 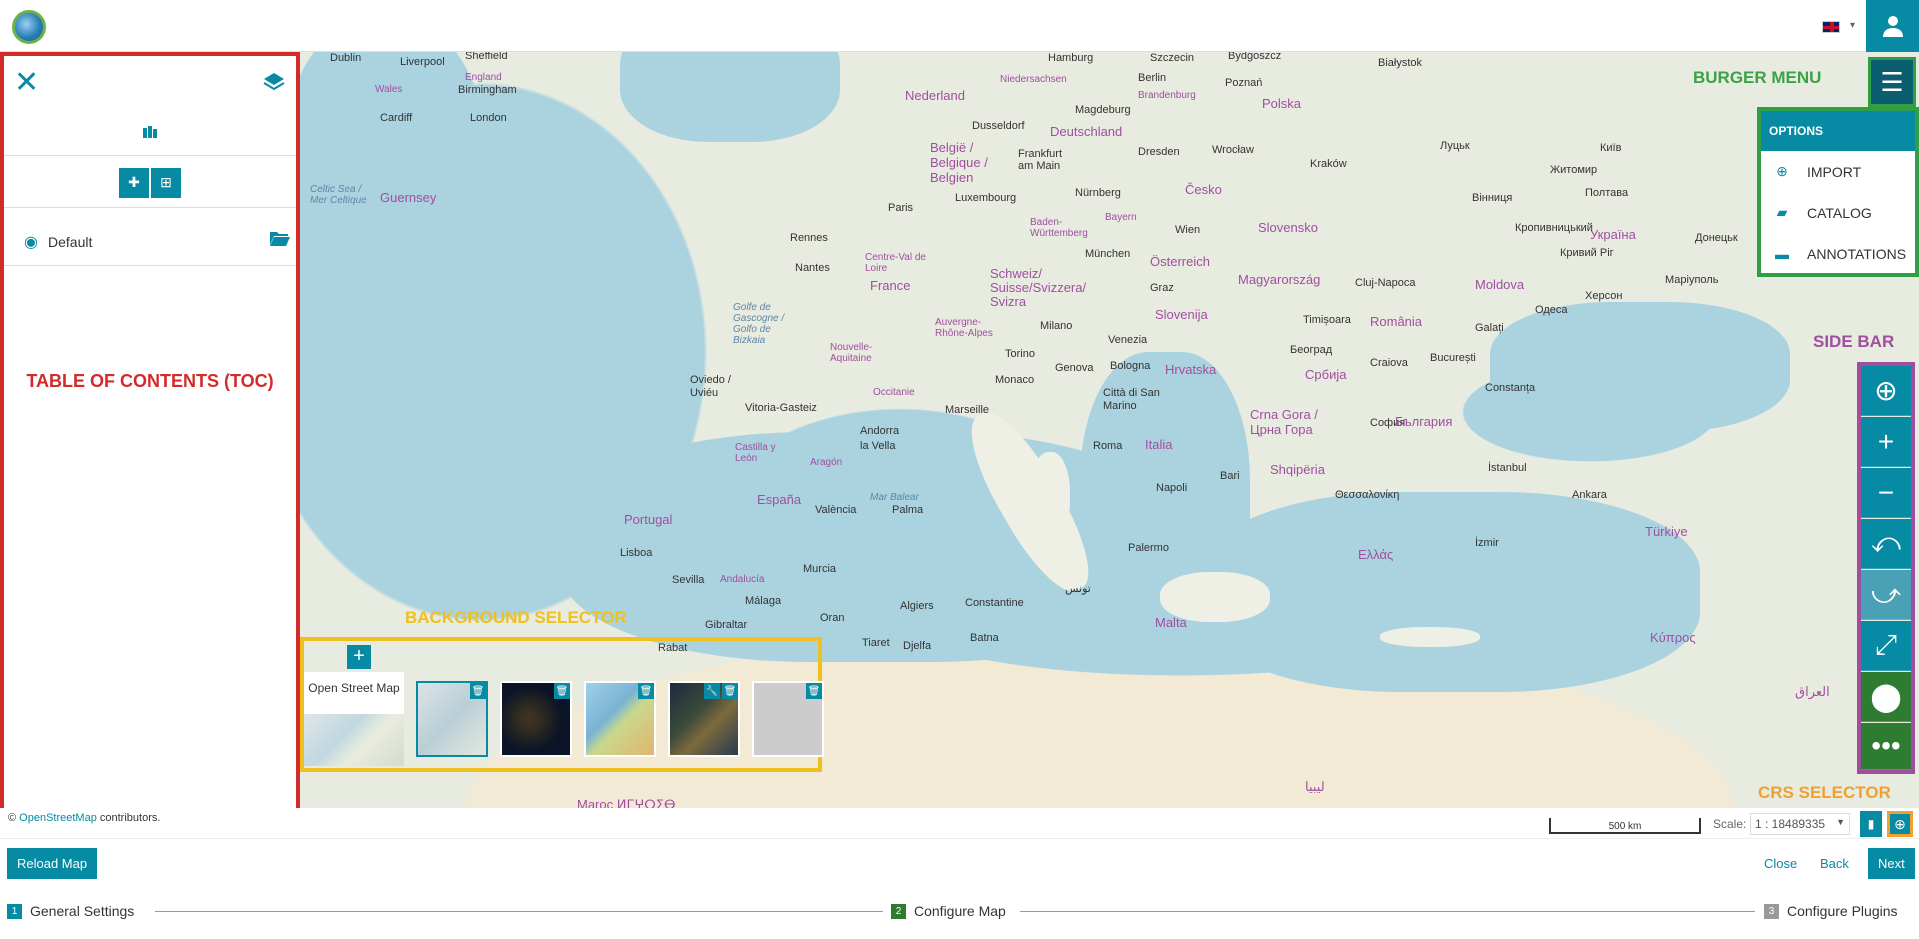 I want to click on table-of-contents: ✕ ✚ ⊞ ◉ Default TABLE OF CONTENTS (TOC), so click(x=150, y=432).